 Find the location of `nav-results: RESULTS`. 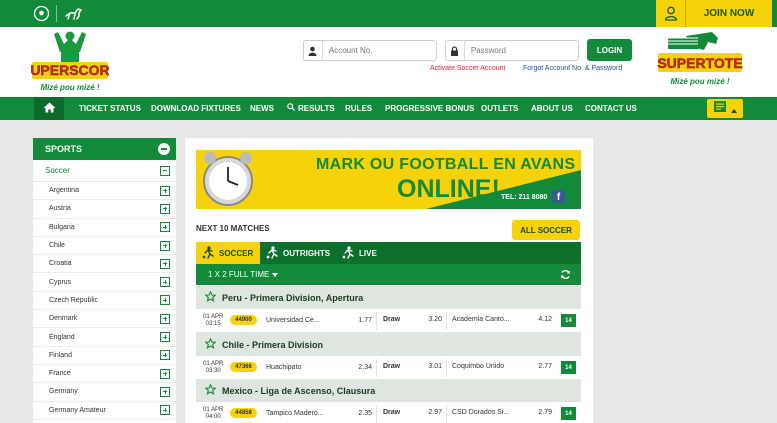

nav-results: RESULTS is located at coordinates (311, 108).